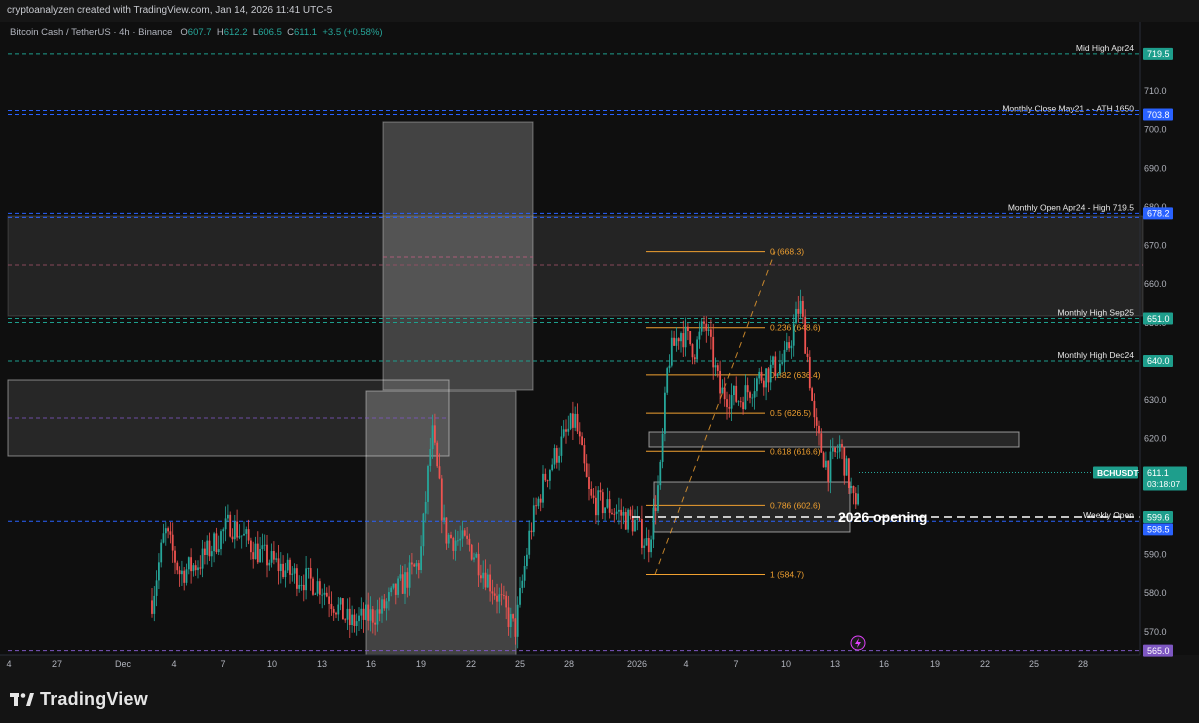  Describe the element at coordinates (637, 664) in the screenshot. I see `x-tick-label: 2026` at that location.